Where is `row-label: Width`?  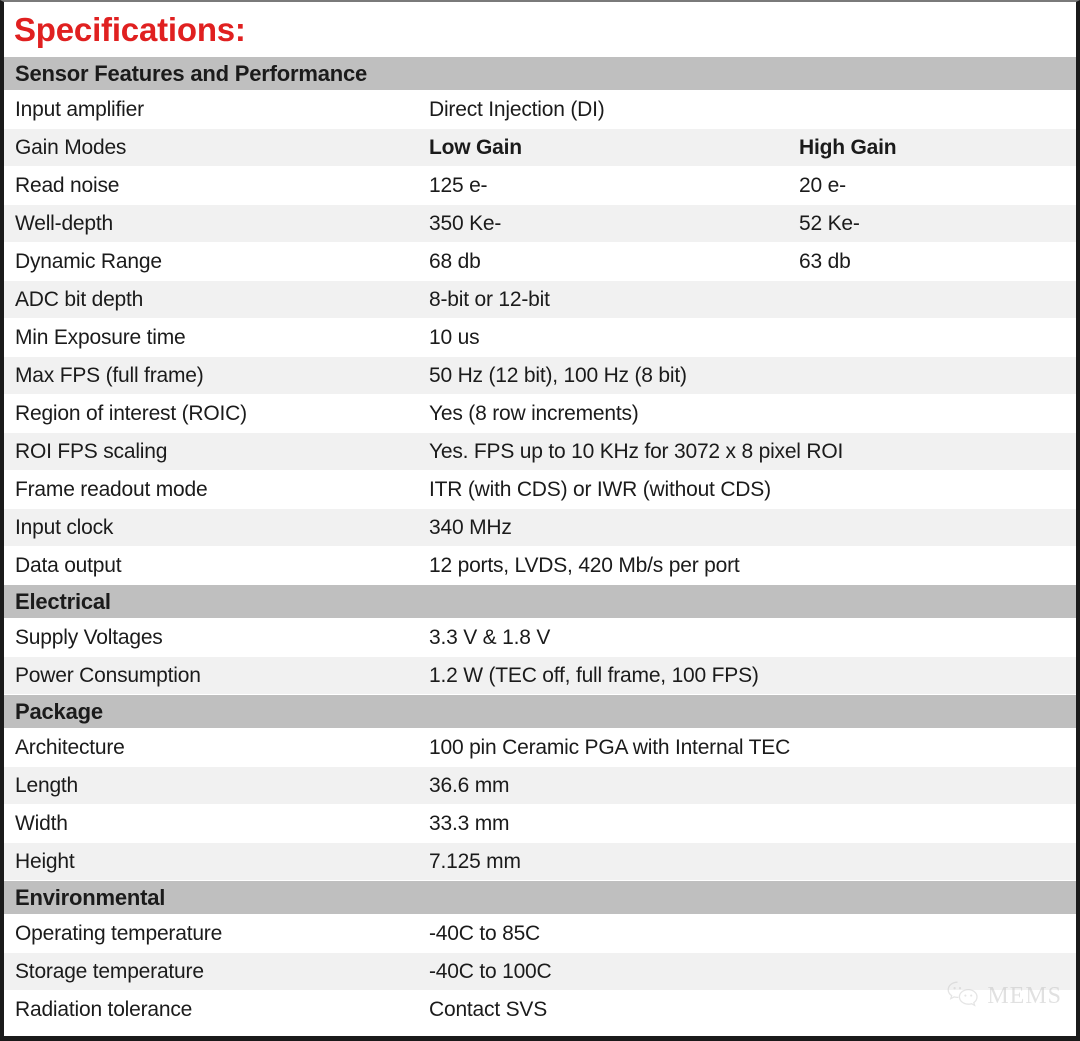
row-label: Width is located at coordinates (41, 823).